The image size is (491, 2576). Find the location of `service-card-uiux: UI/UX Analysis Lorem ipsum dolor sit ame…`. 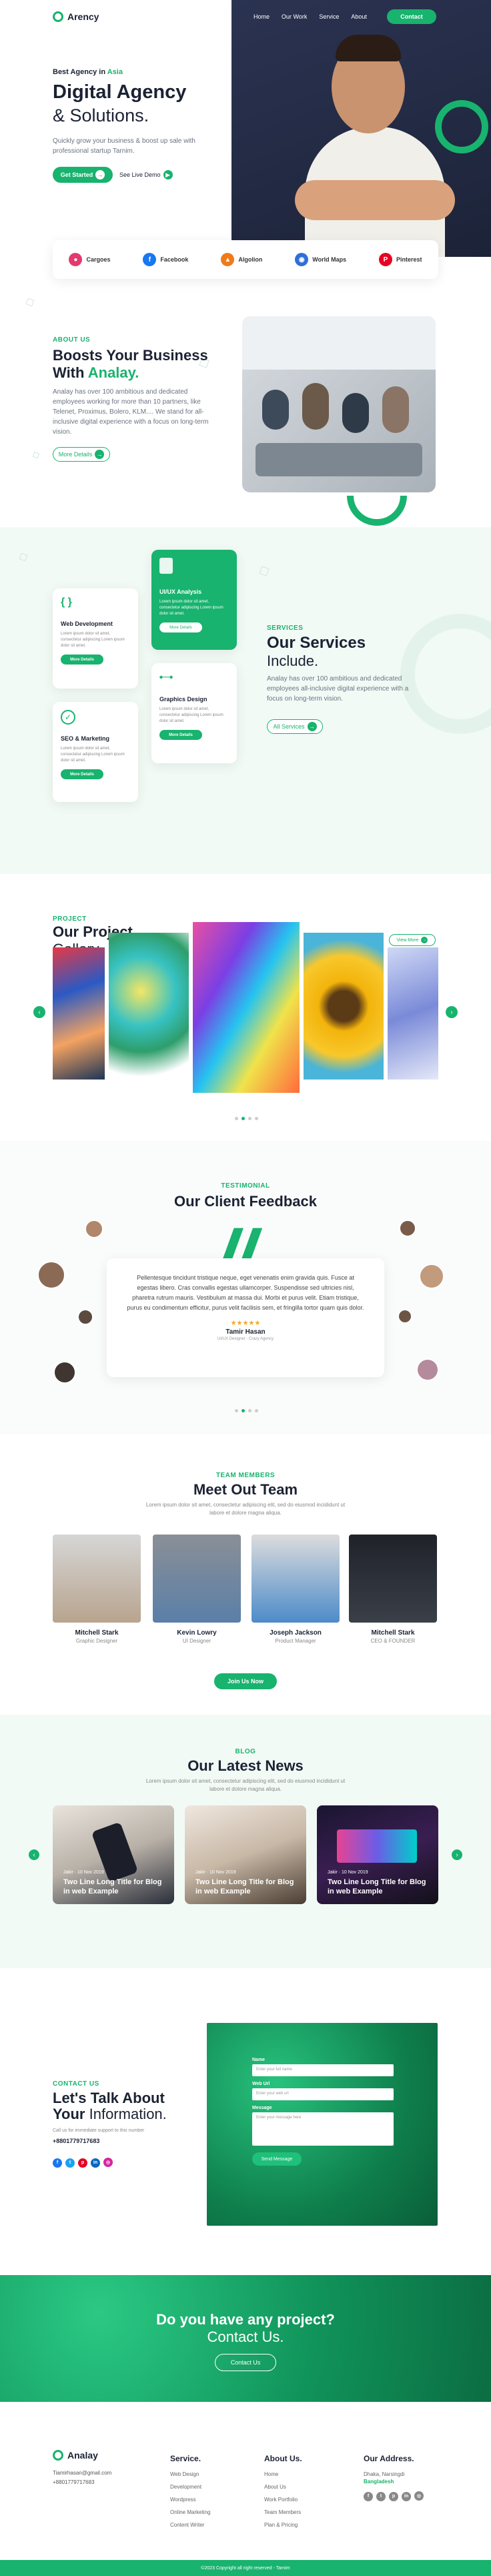

service-card-uiux: UI/UX Analysis Lorem ipsum dolor sit ame… is located at coordinates (194, 600).